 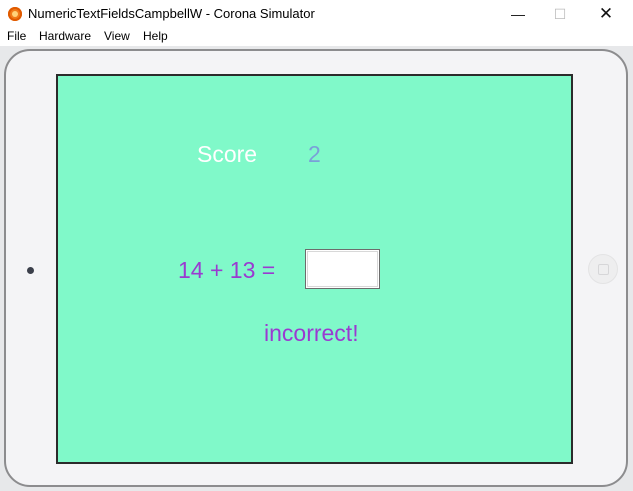 I want to click on minimize-button: —, so click(x=518, y=14).